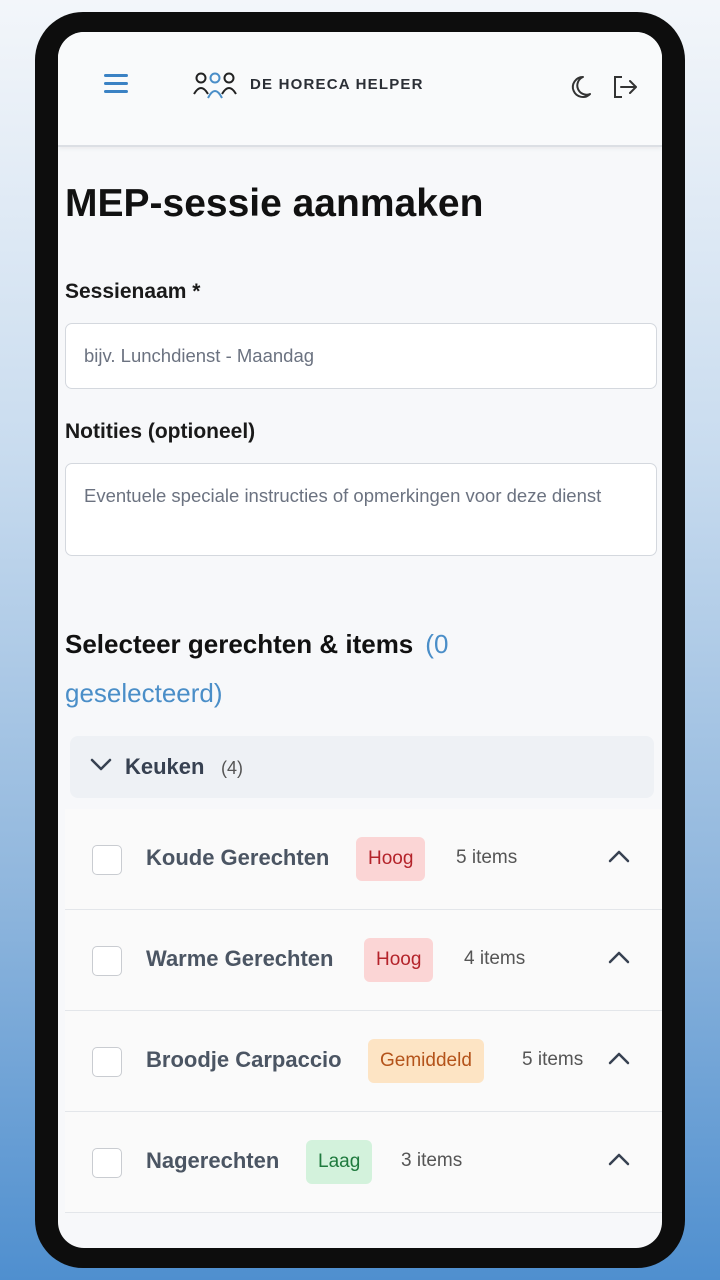  What do you see at coordinates (239, 644) in the screenshot?
I see `selection-title: Selecteer gerechten & items` at bounding box center [239, 644].